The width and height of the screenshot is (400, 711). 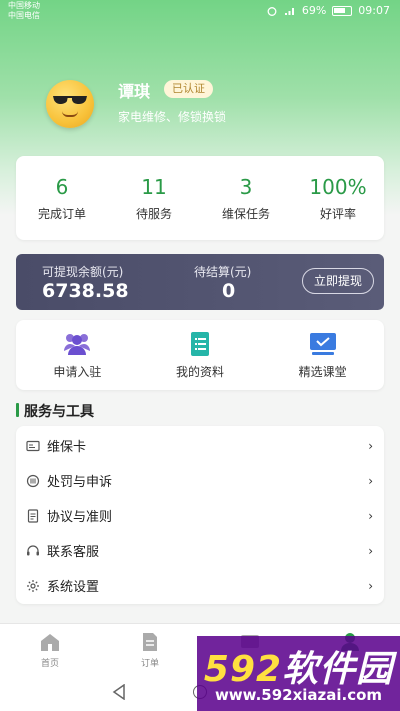 I want to click on carrier-2: 中国电信, so click(x=24, y=15).